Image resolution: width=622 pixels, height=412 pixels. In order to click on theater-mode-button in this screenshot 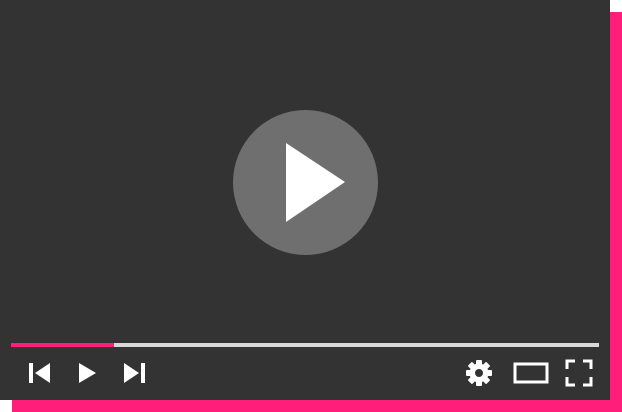, I will do `click(531, 373)`.